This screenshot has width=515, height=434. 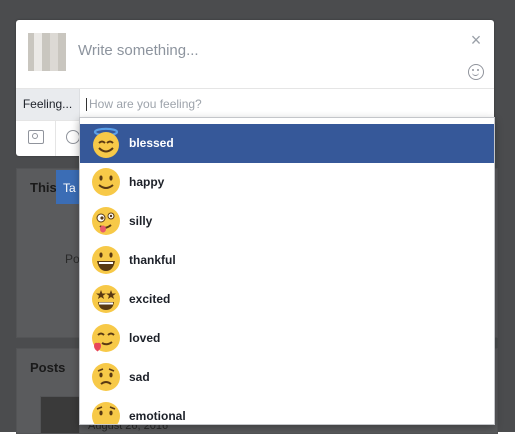 What do you see at coordinates (72, 259) in the screenshot?
I see `background-partial-text: Po` at bounding box center [72, 259].